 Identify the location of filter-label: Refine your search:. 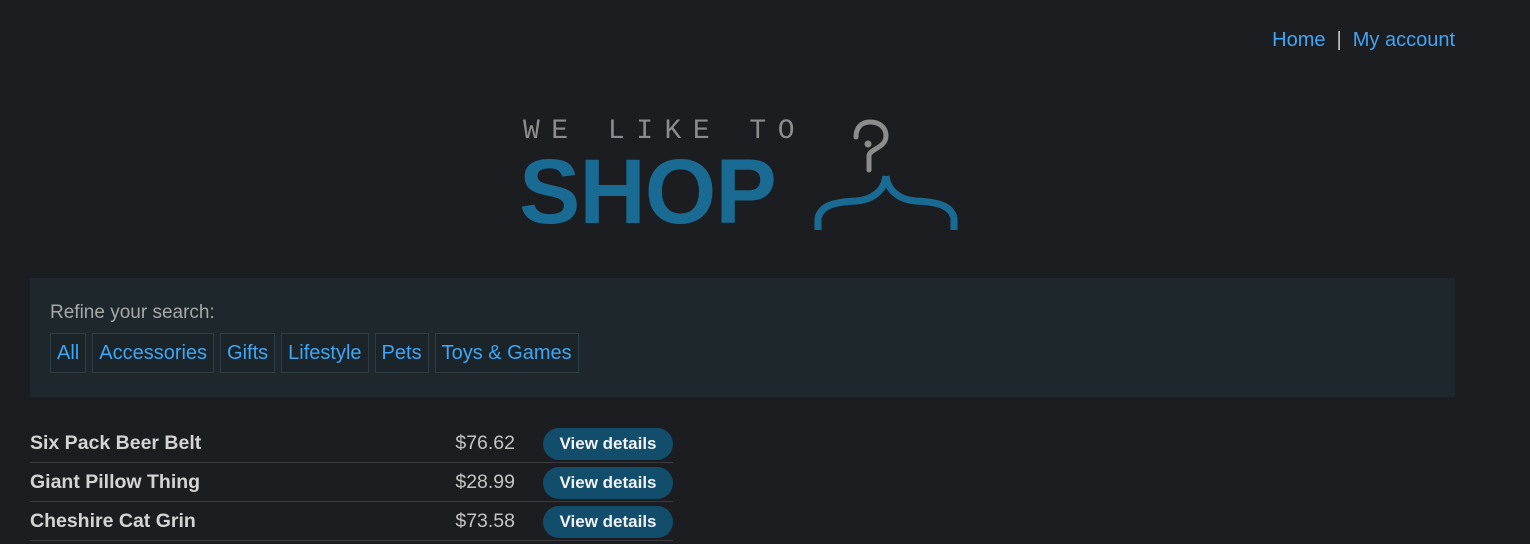
(132, 312).